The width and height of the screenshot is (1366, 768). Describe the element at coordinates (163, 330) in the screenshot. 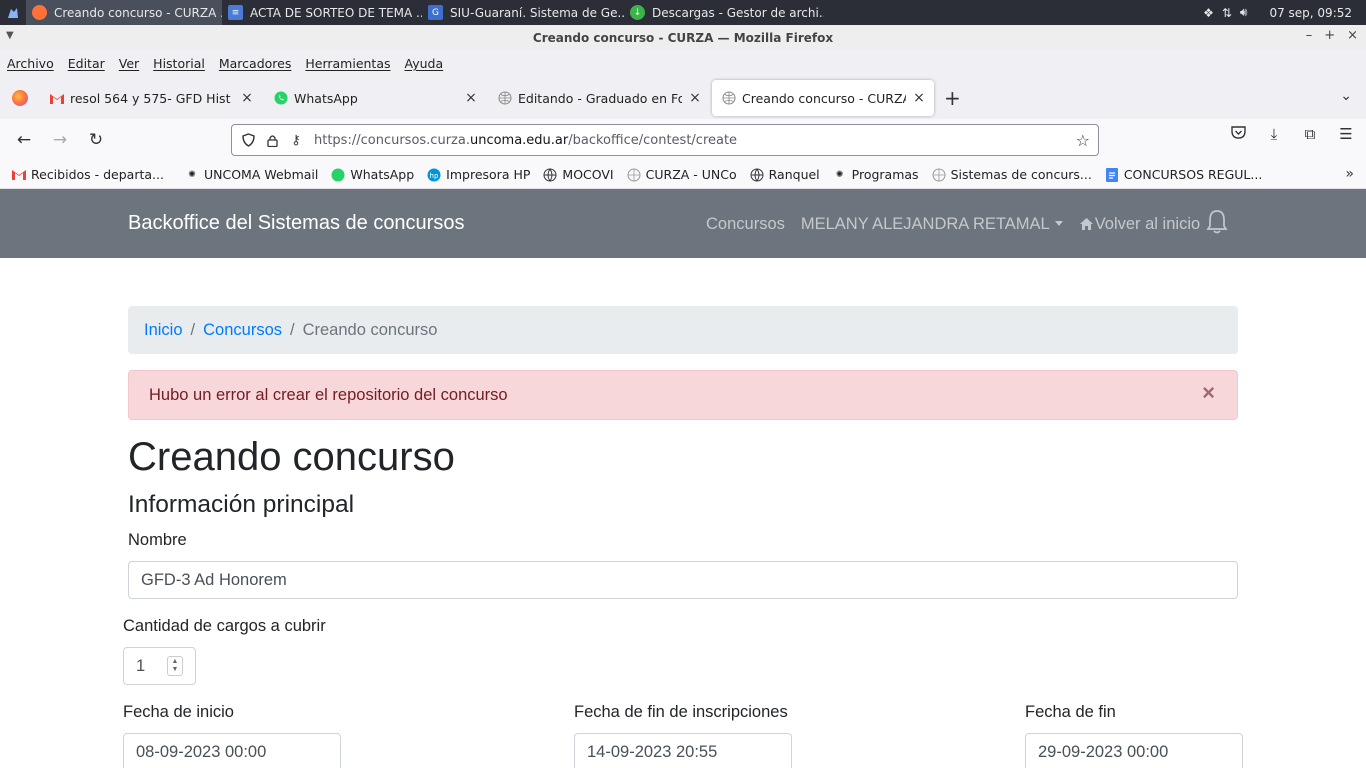

I see `breadcrumb-inicio: Inicio` at that location.